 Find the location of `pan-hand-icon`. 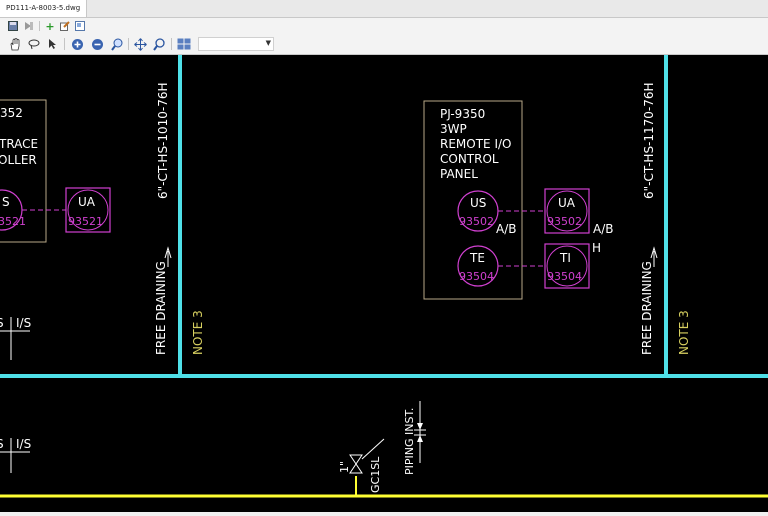

pan-hand-icon is located at coordinates (15, 44).